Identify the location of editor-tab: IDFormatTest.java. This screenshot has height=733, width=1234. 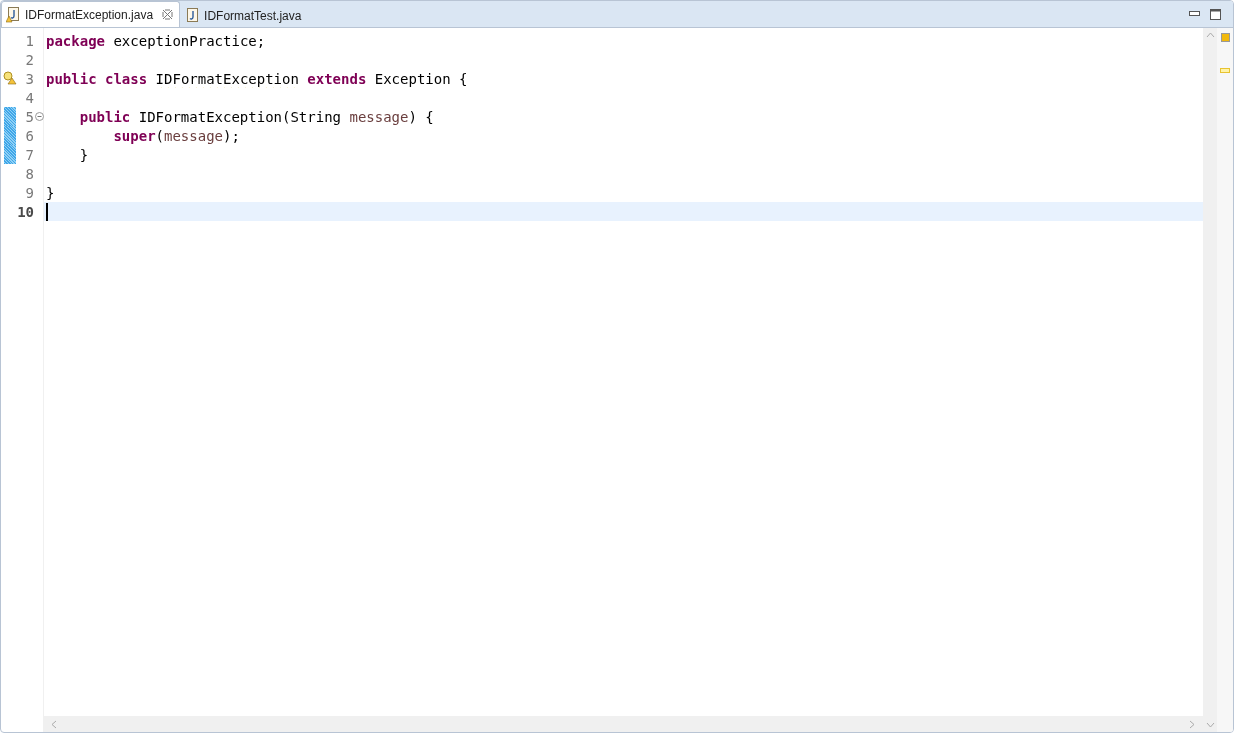
(244, 15).